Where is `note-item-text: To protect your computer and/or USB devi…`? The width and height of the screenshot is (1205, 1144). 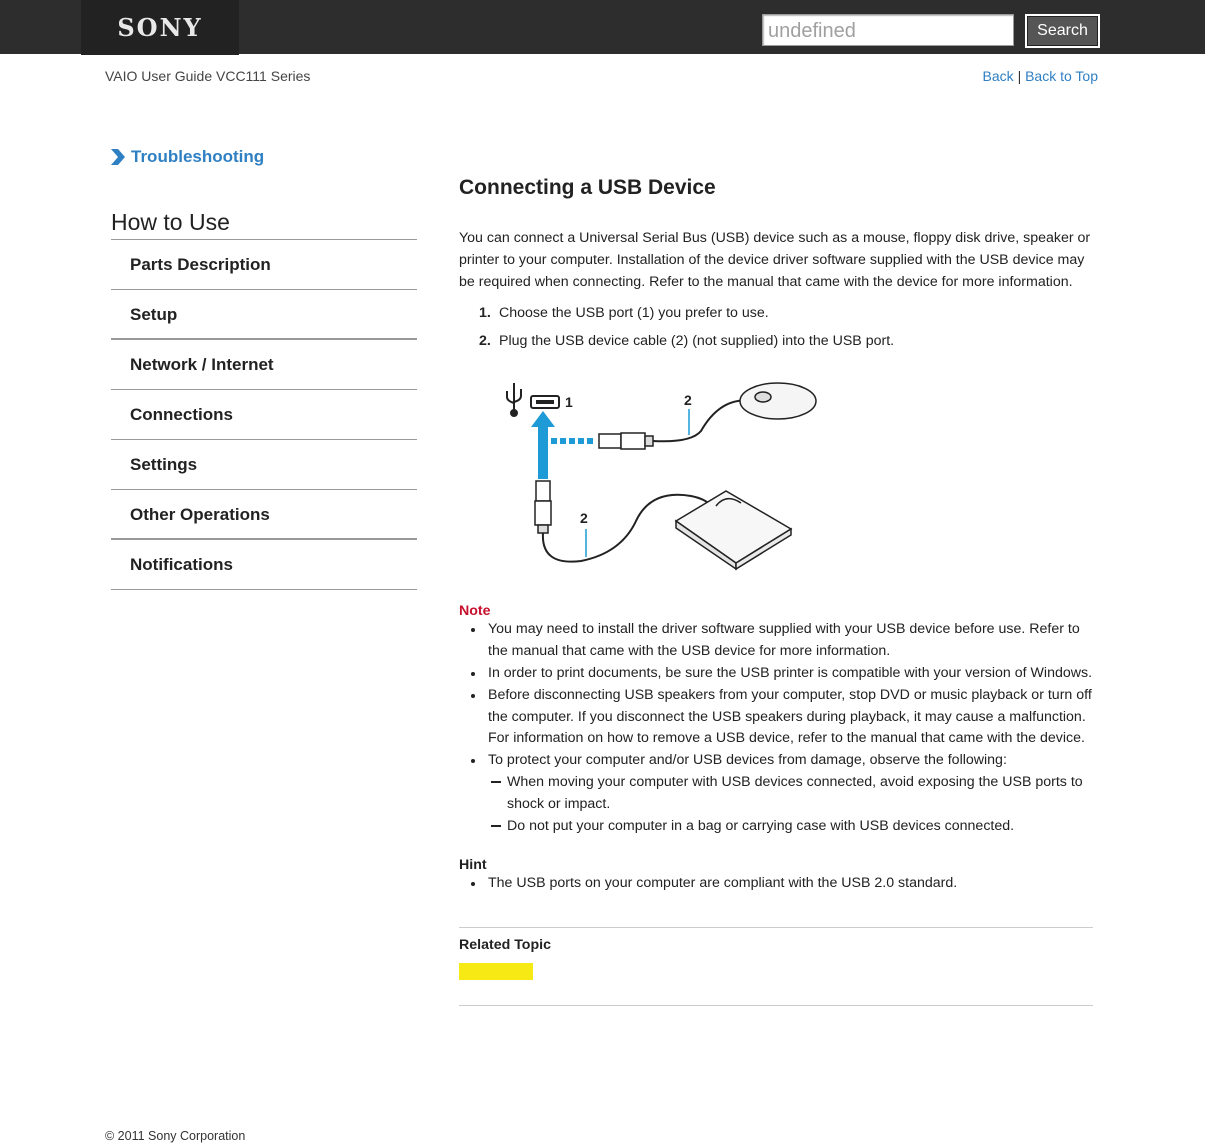
note-item-text: To protect your computer and/or USB devi… is located at coordinates (747, 760).